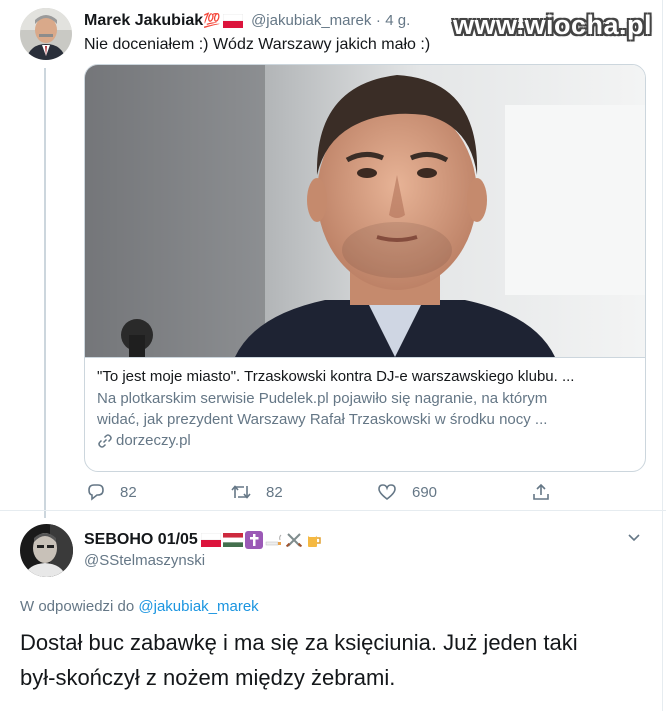  What do you see at coordinates (153, 440) in the screenshot?
I see `card-domain-text: dorzeczy.pl` at bounding box center [153, 440].